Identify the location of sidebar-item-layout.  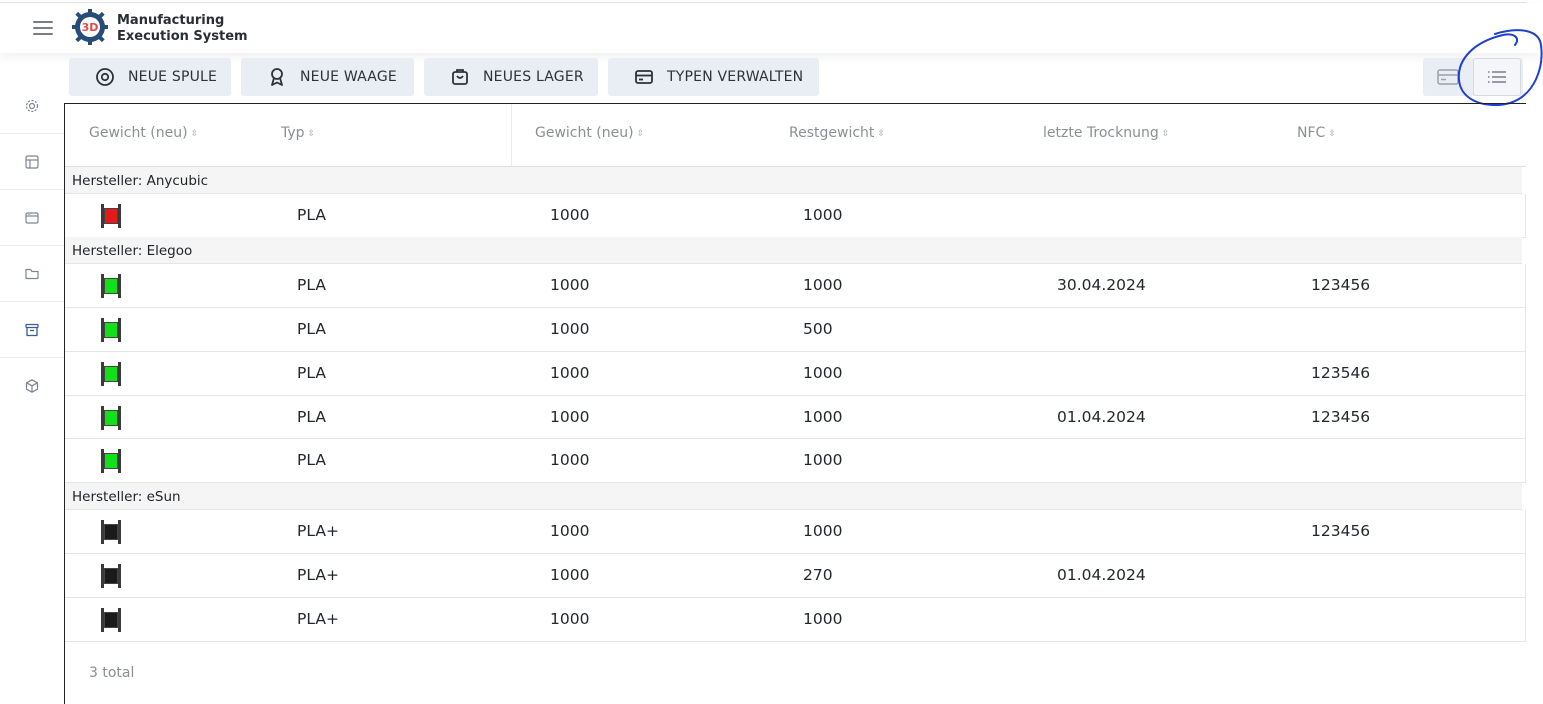
(32, 162).